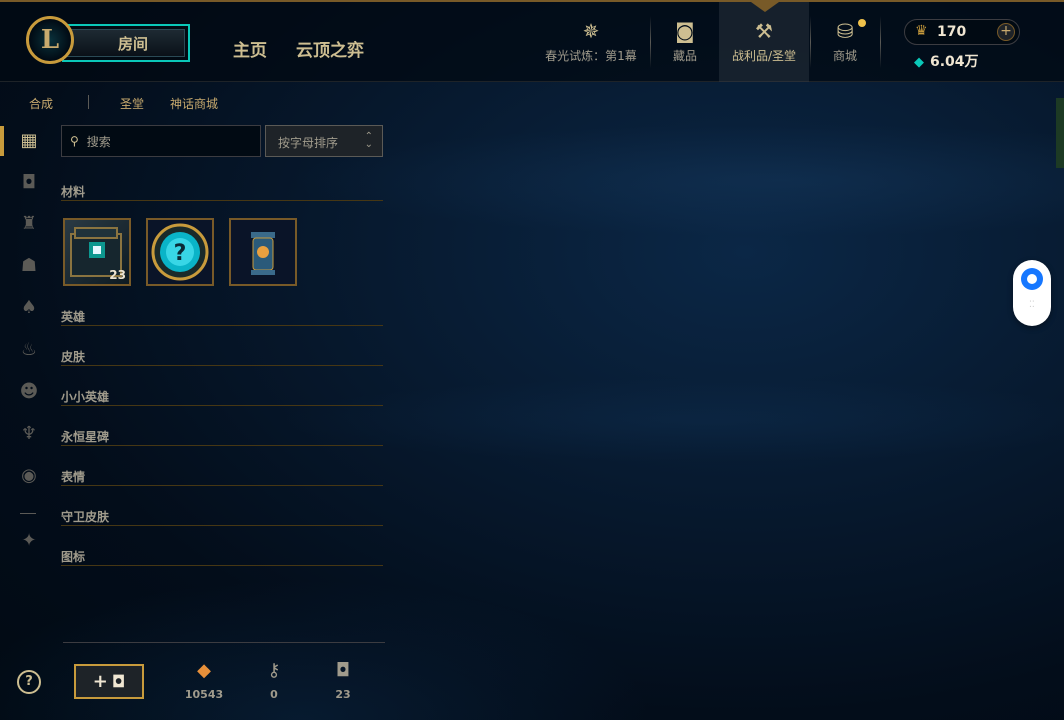 Image resolution: width=1064 pixels, height=720 pixels. I want to click on drag-handle-icon: ⁚⁚, so click(1032, 305).